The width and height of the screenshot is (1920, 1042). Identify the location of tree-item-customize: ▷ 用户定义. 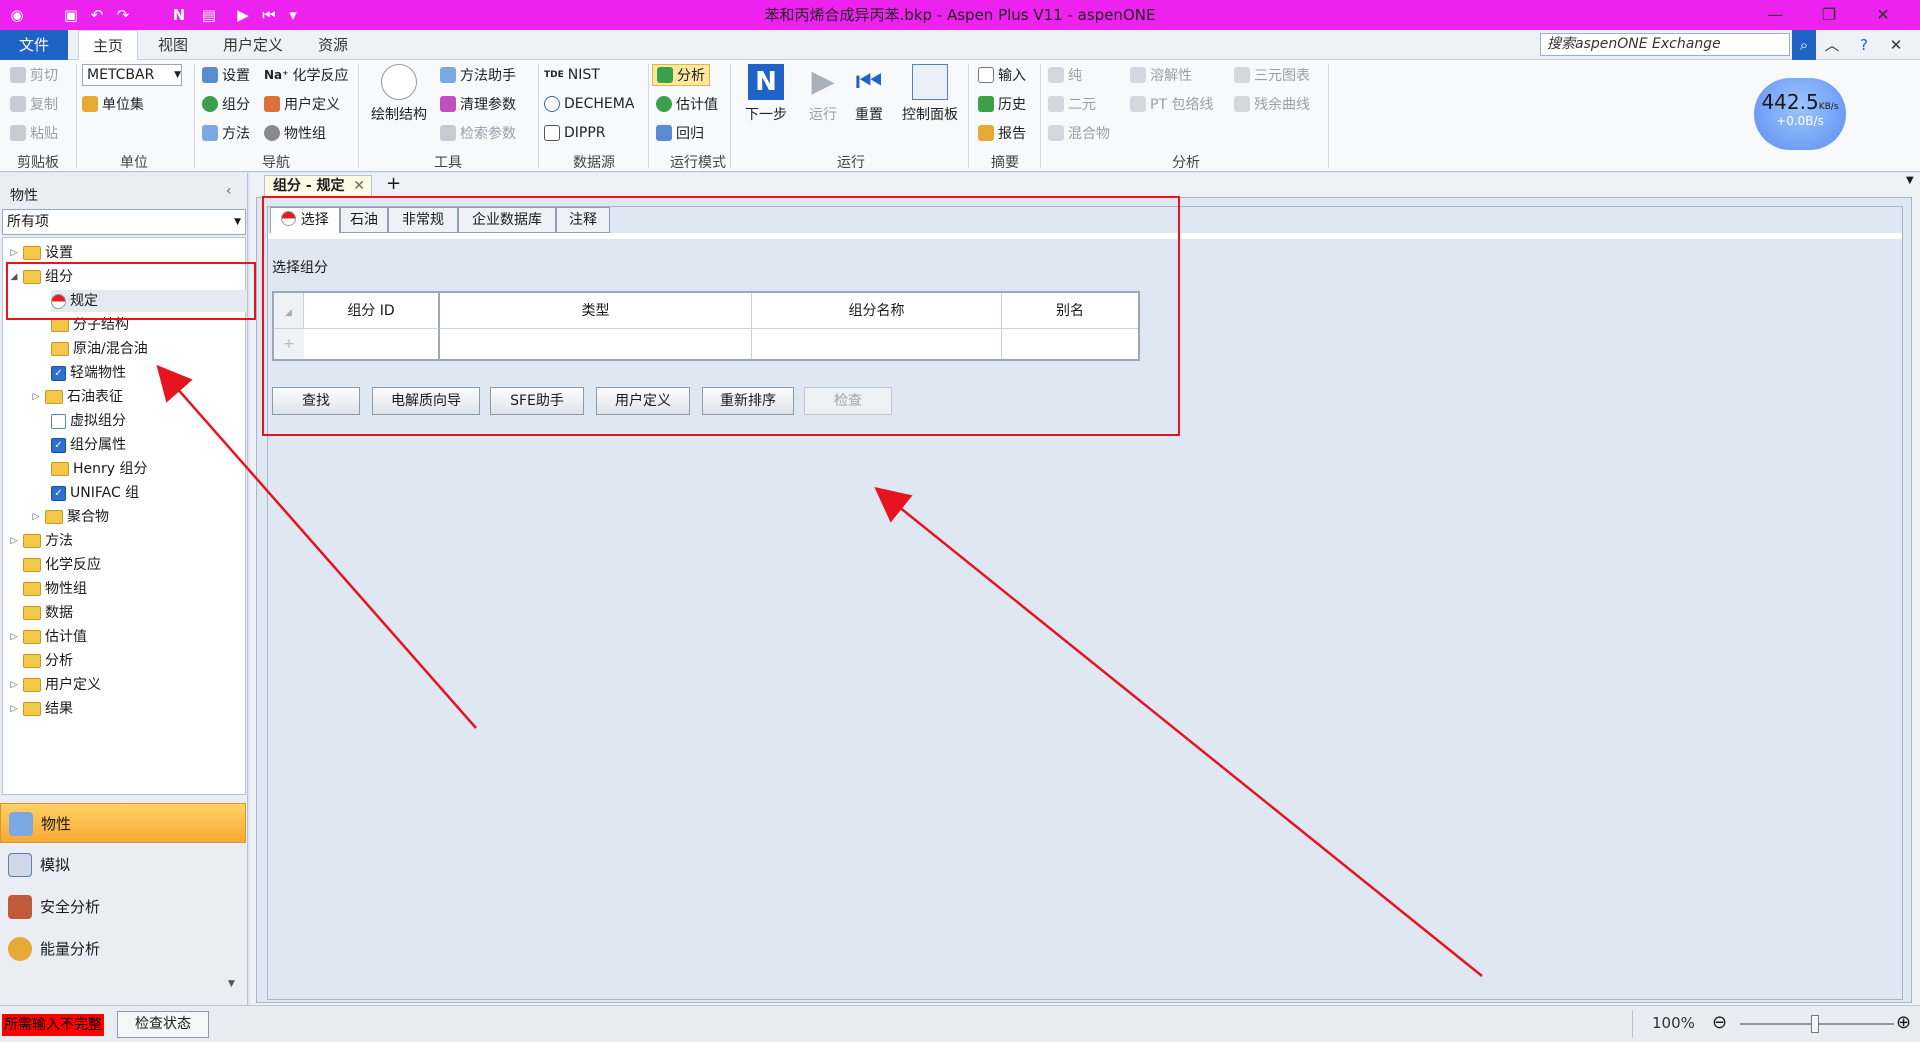
(55, 685).